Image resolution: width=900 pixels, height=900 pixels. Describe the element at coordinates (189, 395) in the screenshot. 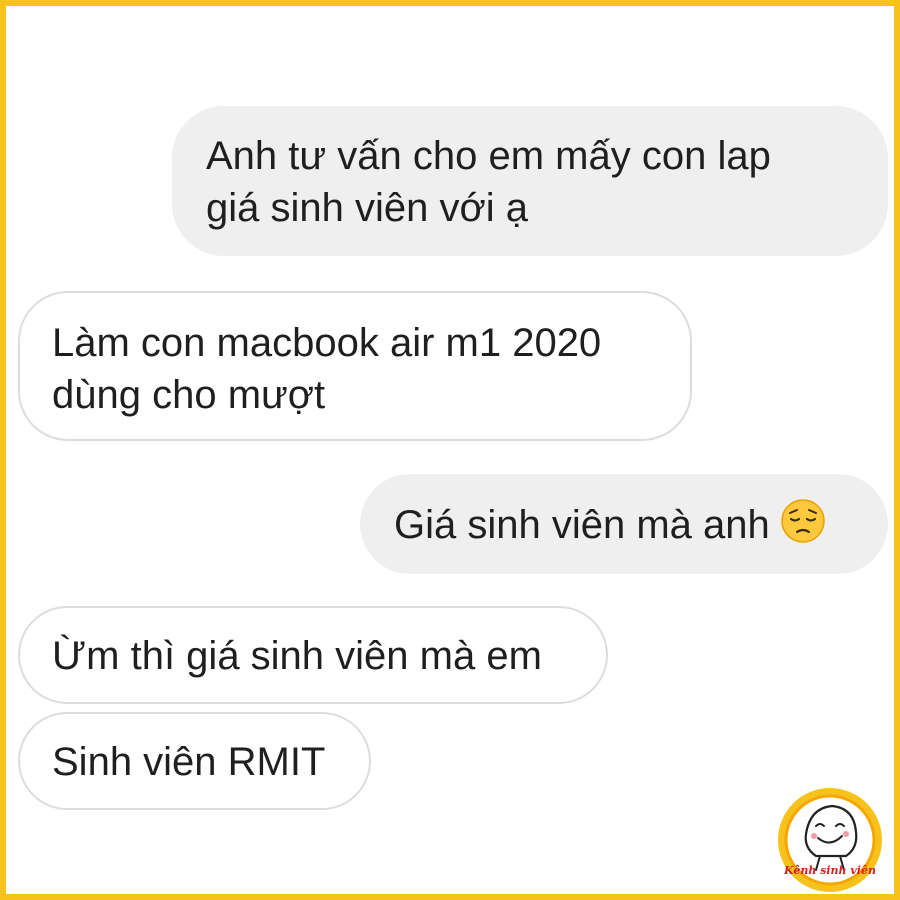

I see `message-text: dùng cho mượt` at that location.